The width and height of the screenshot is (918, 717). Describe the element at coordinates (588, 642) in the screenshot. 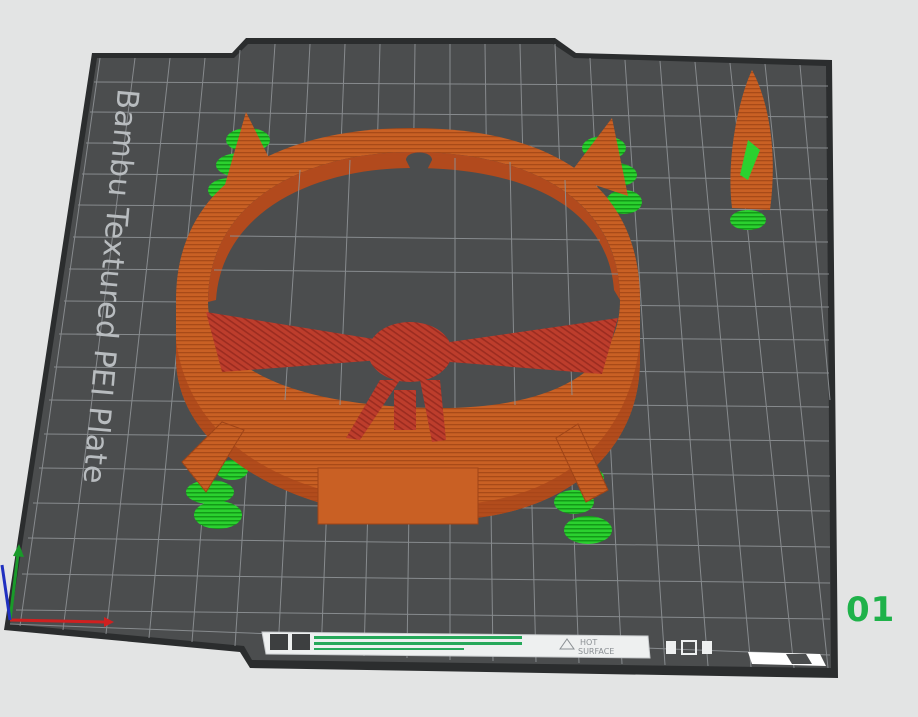

I see `hot-label: HOT` at that location.